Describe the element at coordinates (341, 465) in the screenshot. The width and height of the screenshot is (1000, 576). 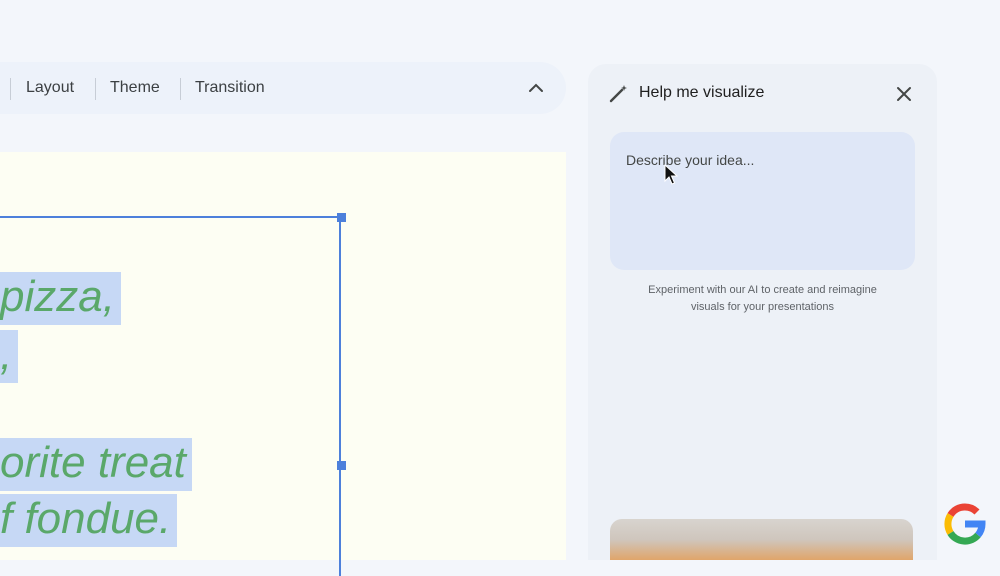
I see `resize-handle-right` at that location.